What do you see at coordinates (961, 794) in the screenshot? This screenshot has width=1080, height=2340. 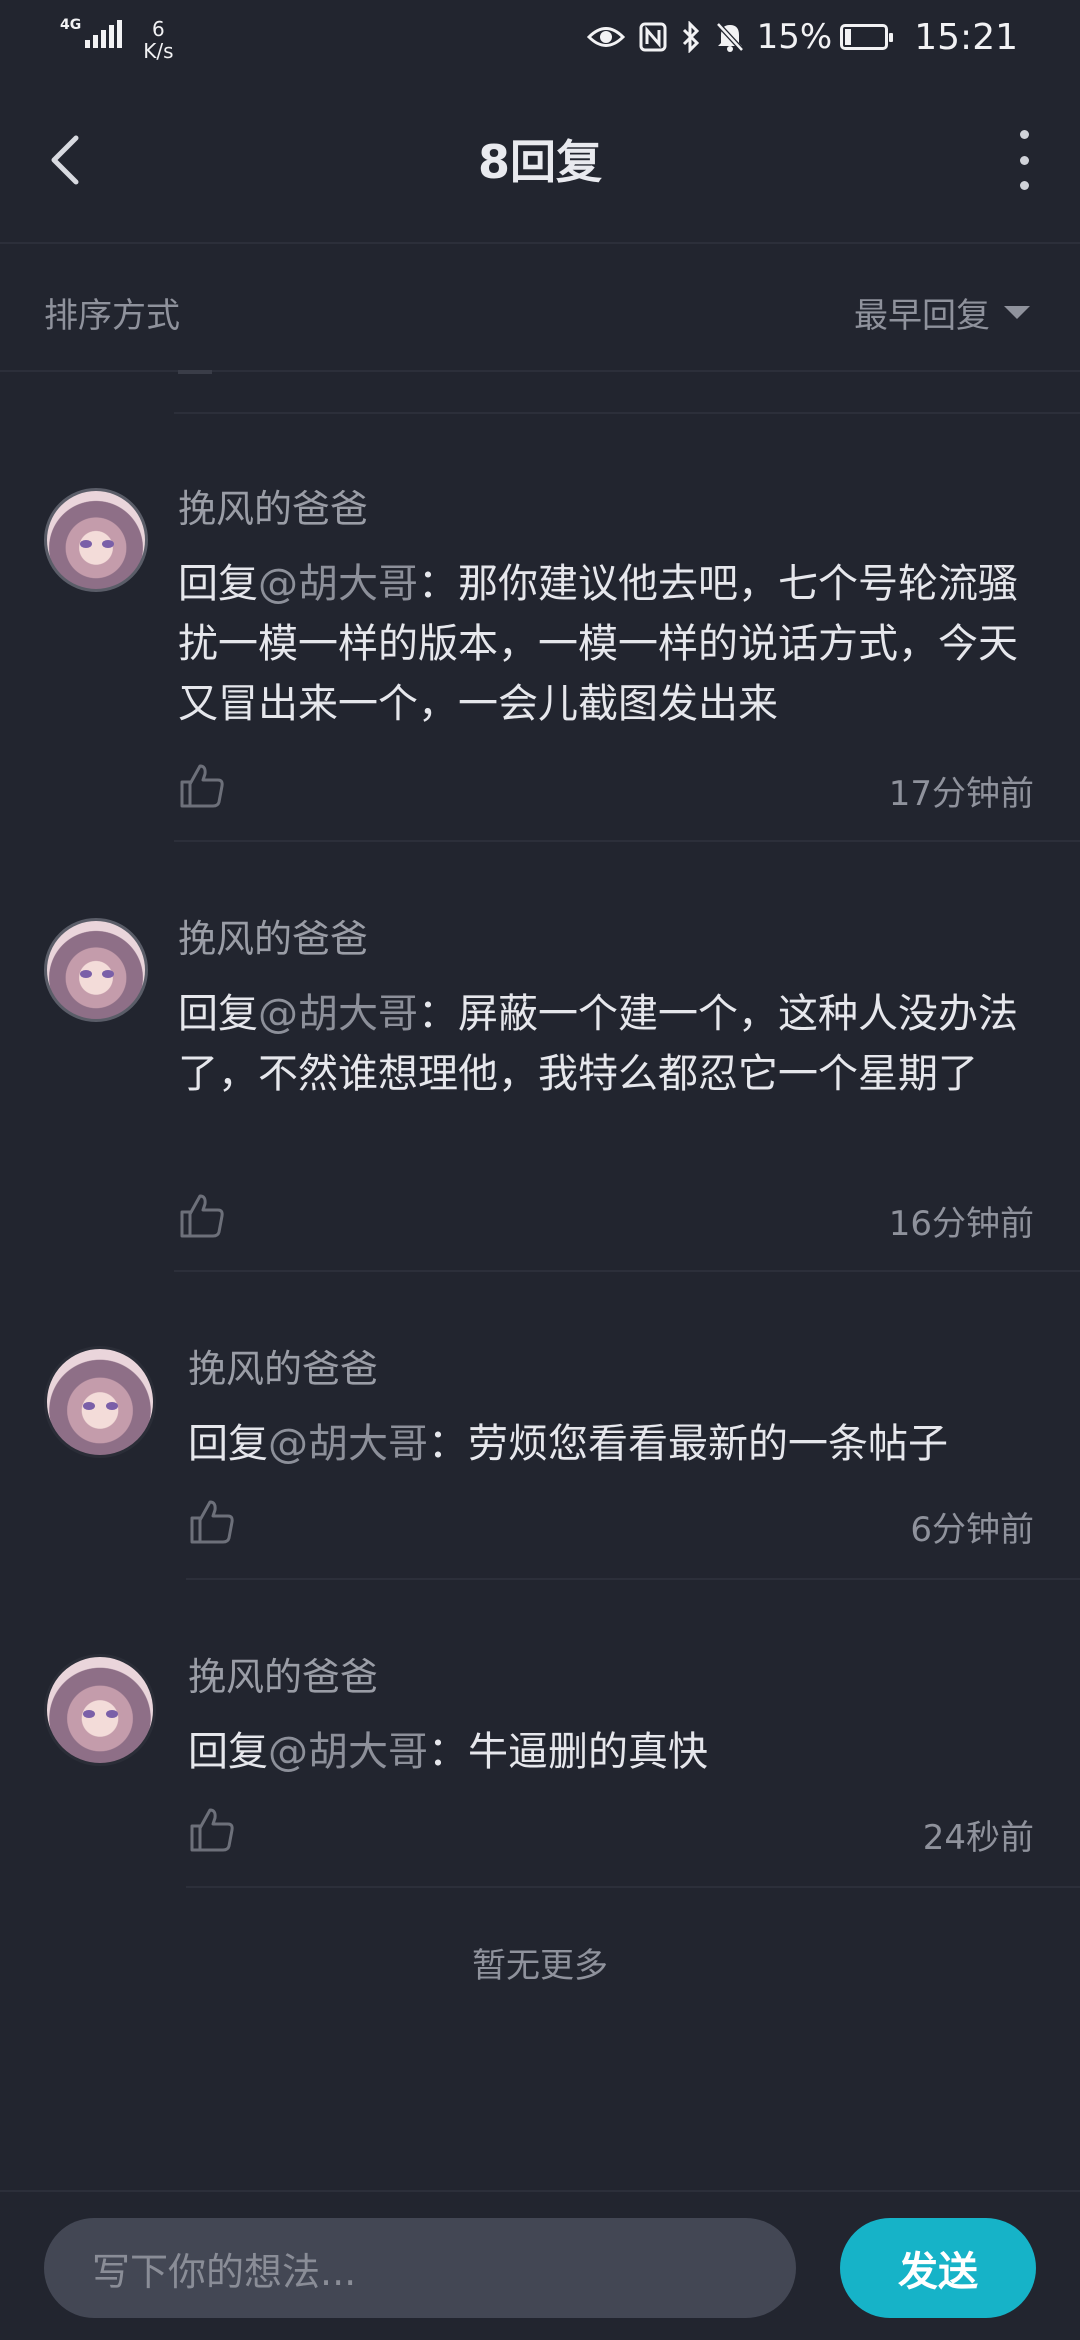 I see `comment-time: 17分钟前` at bounding box center [961, 794].